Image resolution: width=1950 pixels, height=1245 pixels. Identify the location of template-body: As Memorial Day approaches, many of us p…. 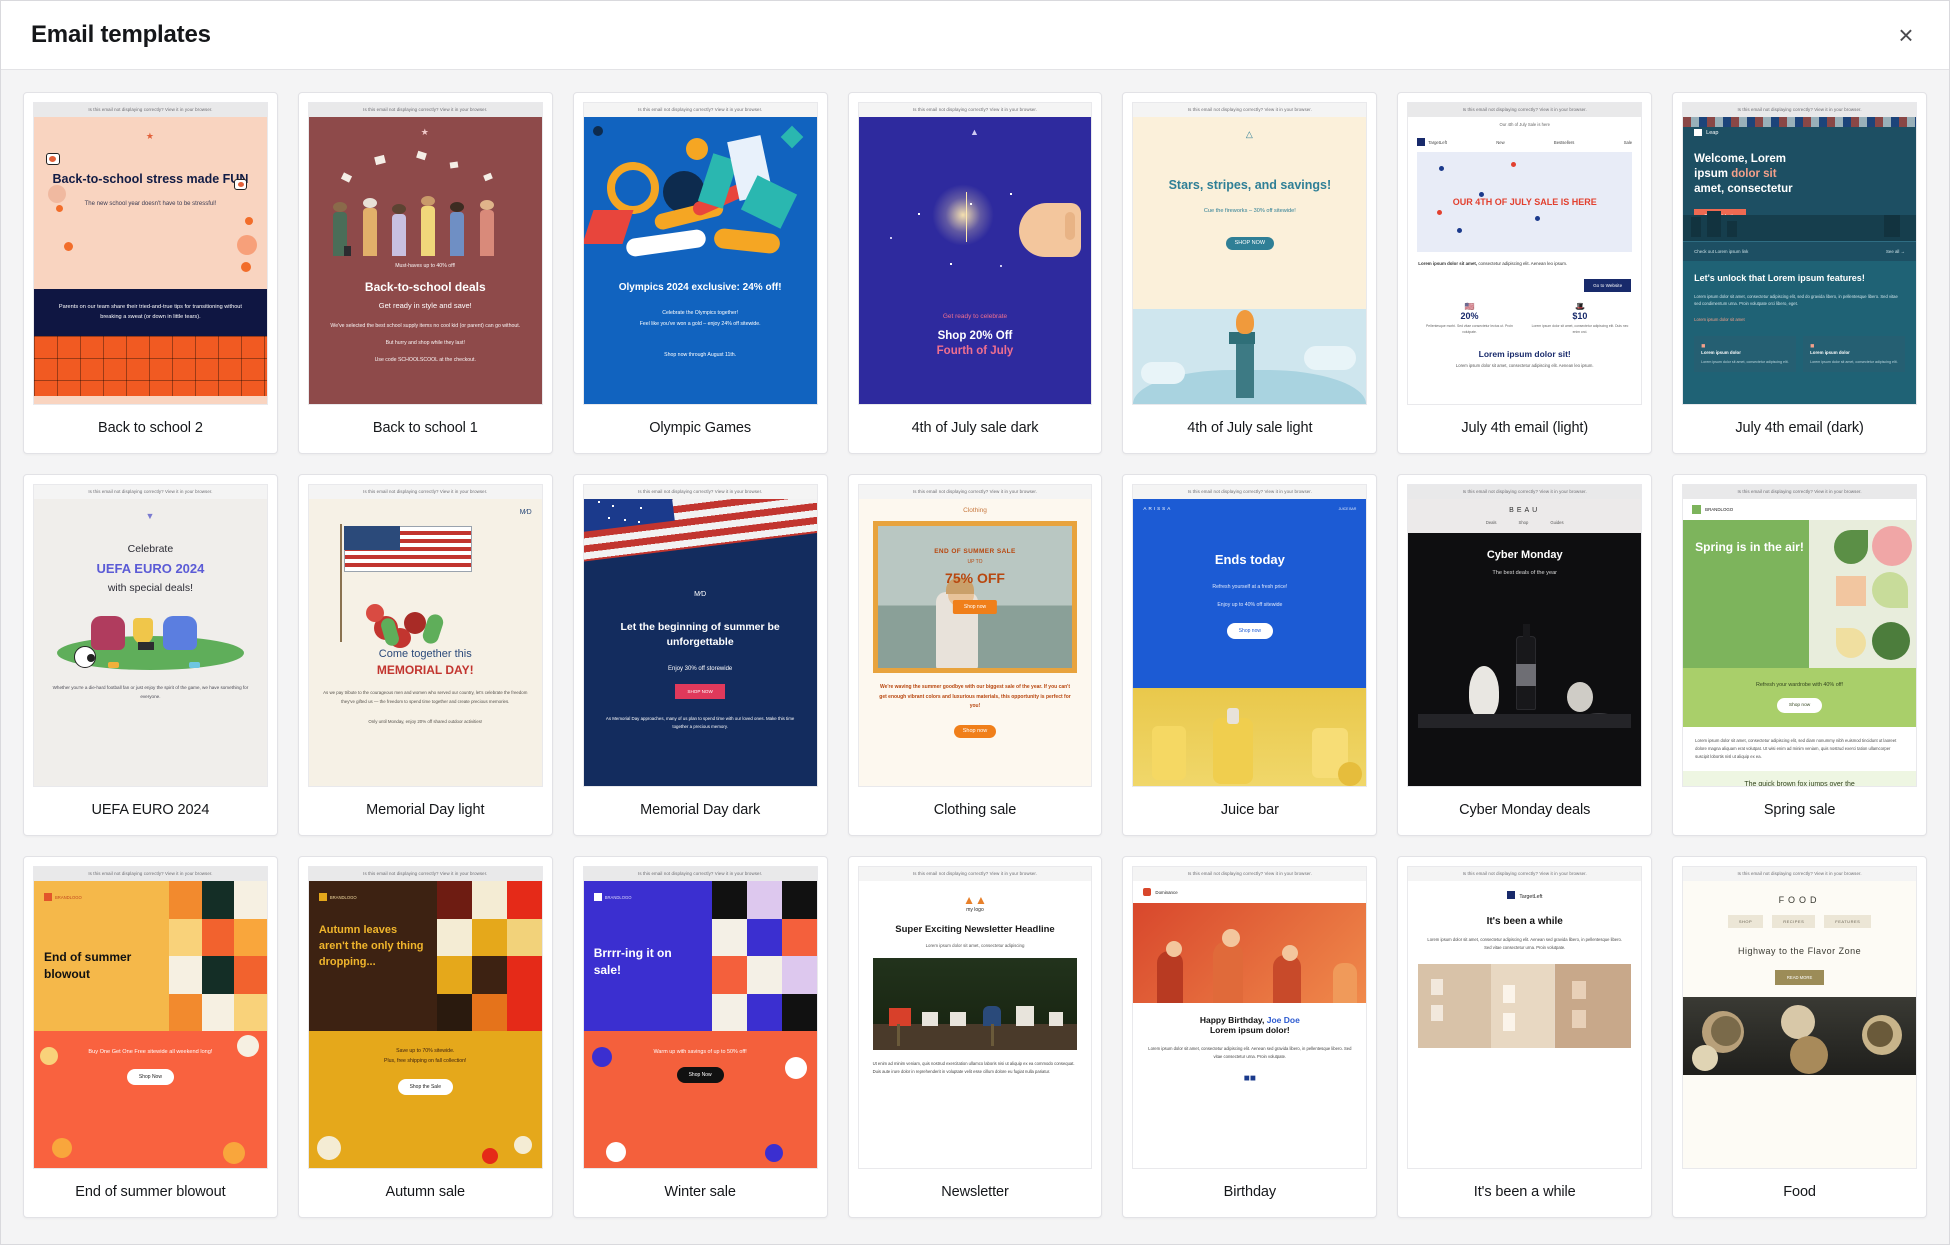
(700, 722).